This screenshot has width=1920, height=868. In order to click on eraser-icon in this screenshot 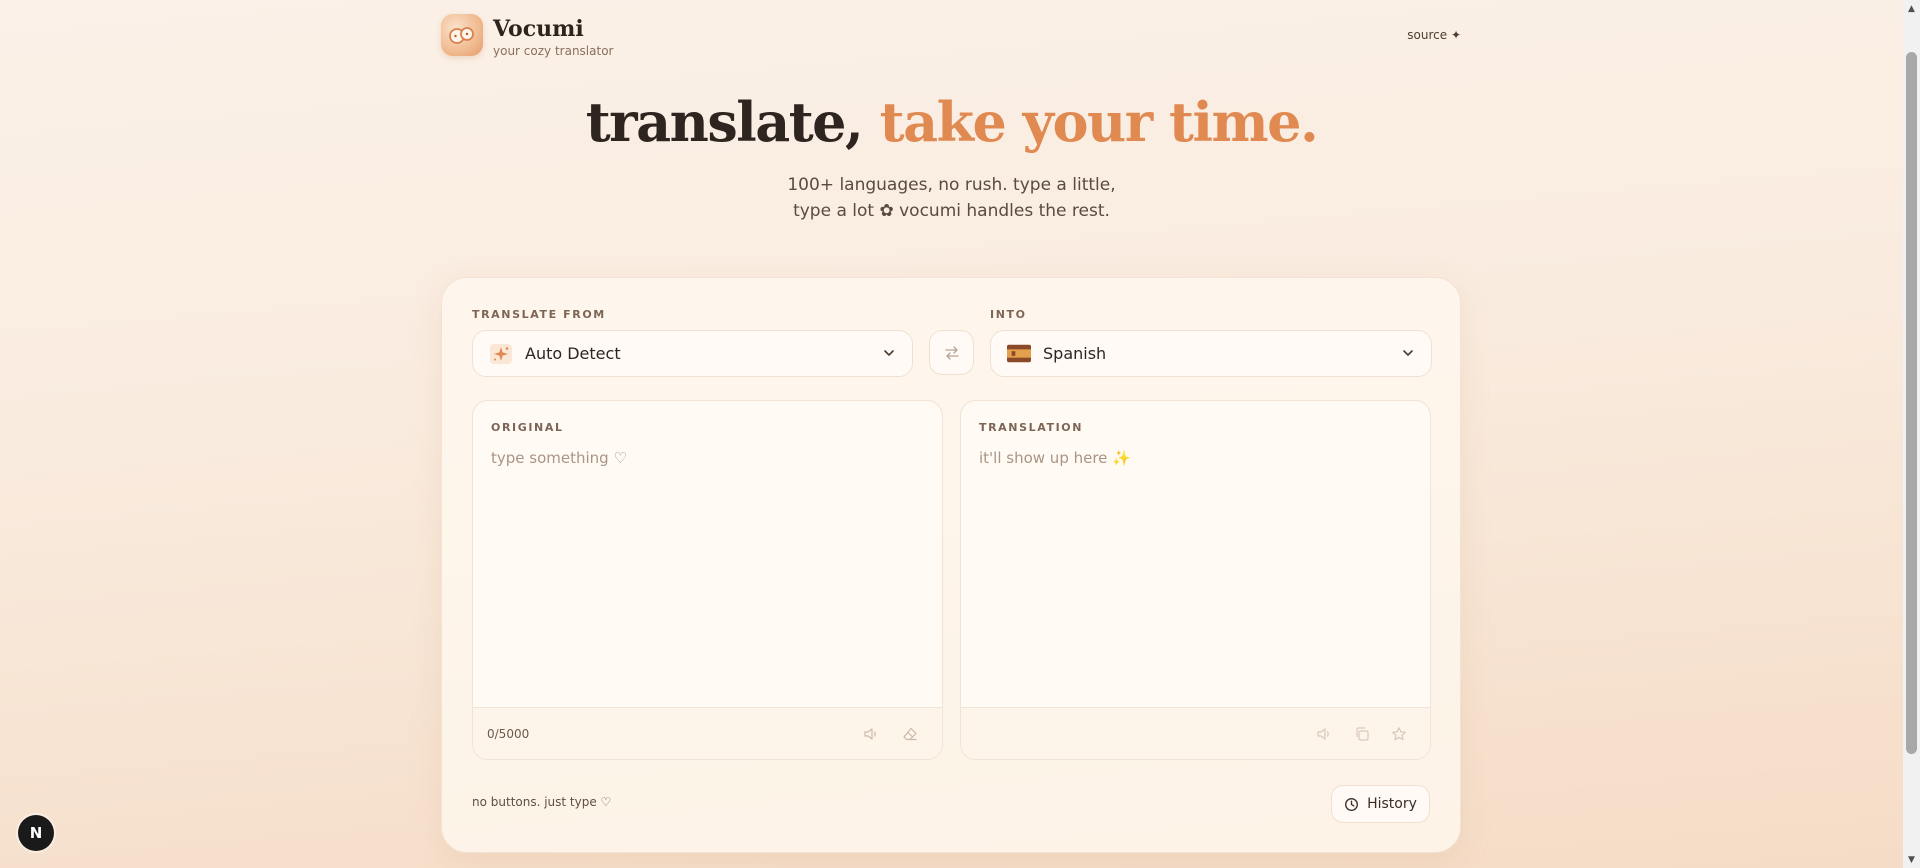, I will do `click(910, 734)`.